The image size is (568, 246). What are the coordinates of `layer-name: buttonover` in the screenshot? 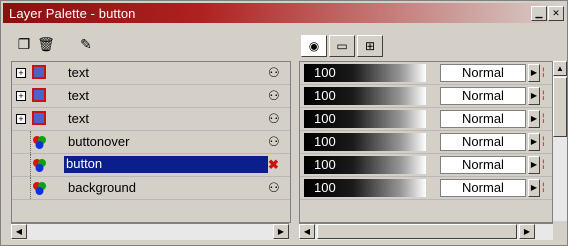 It's located at (98, 141).